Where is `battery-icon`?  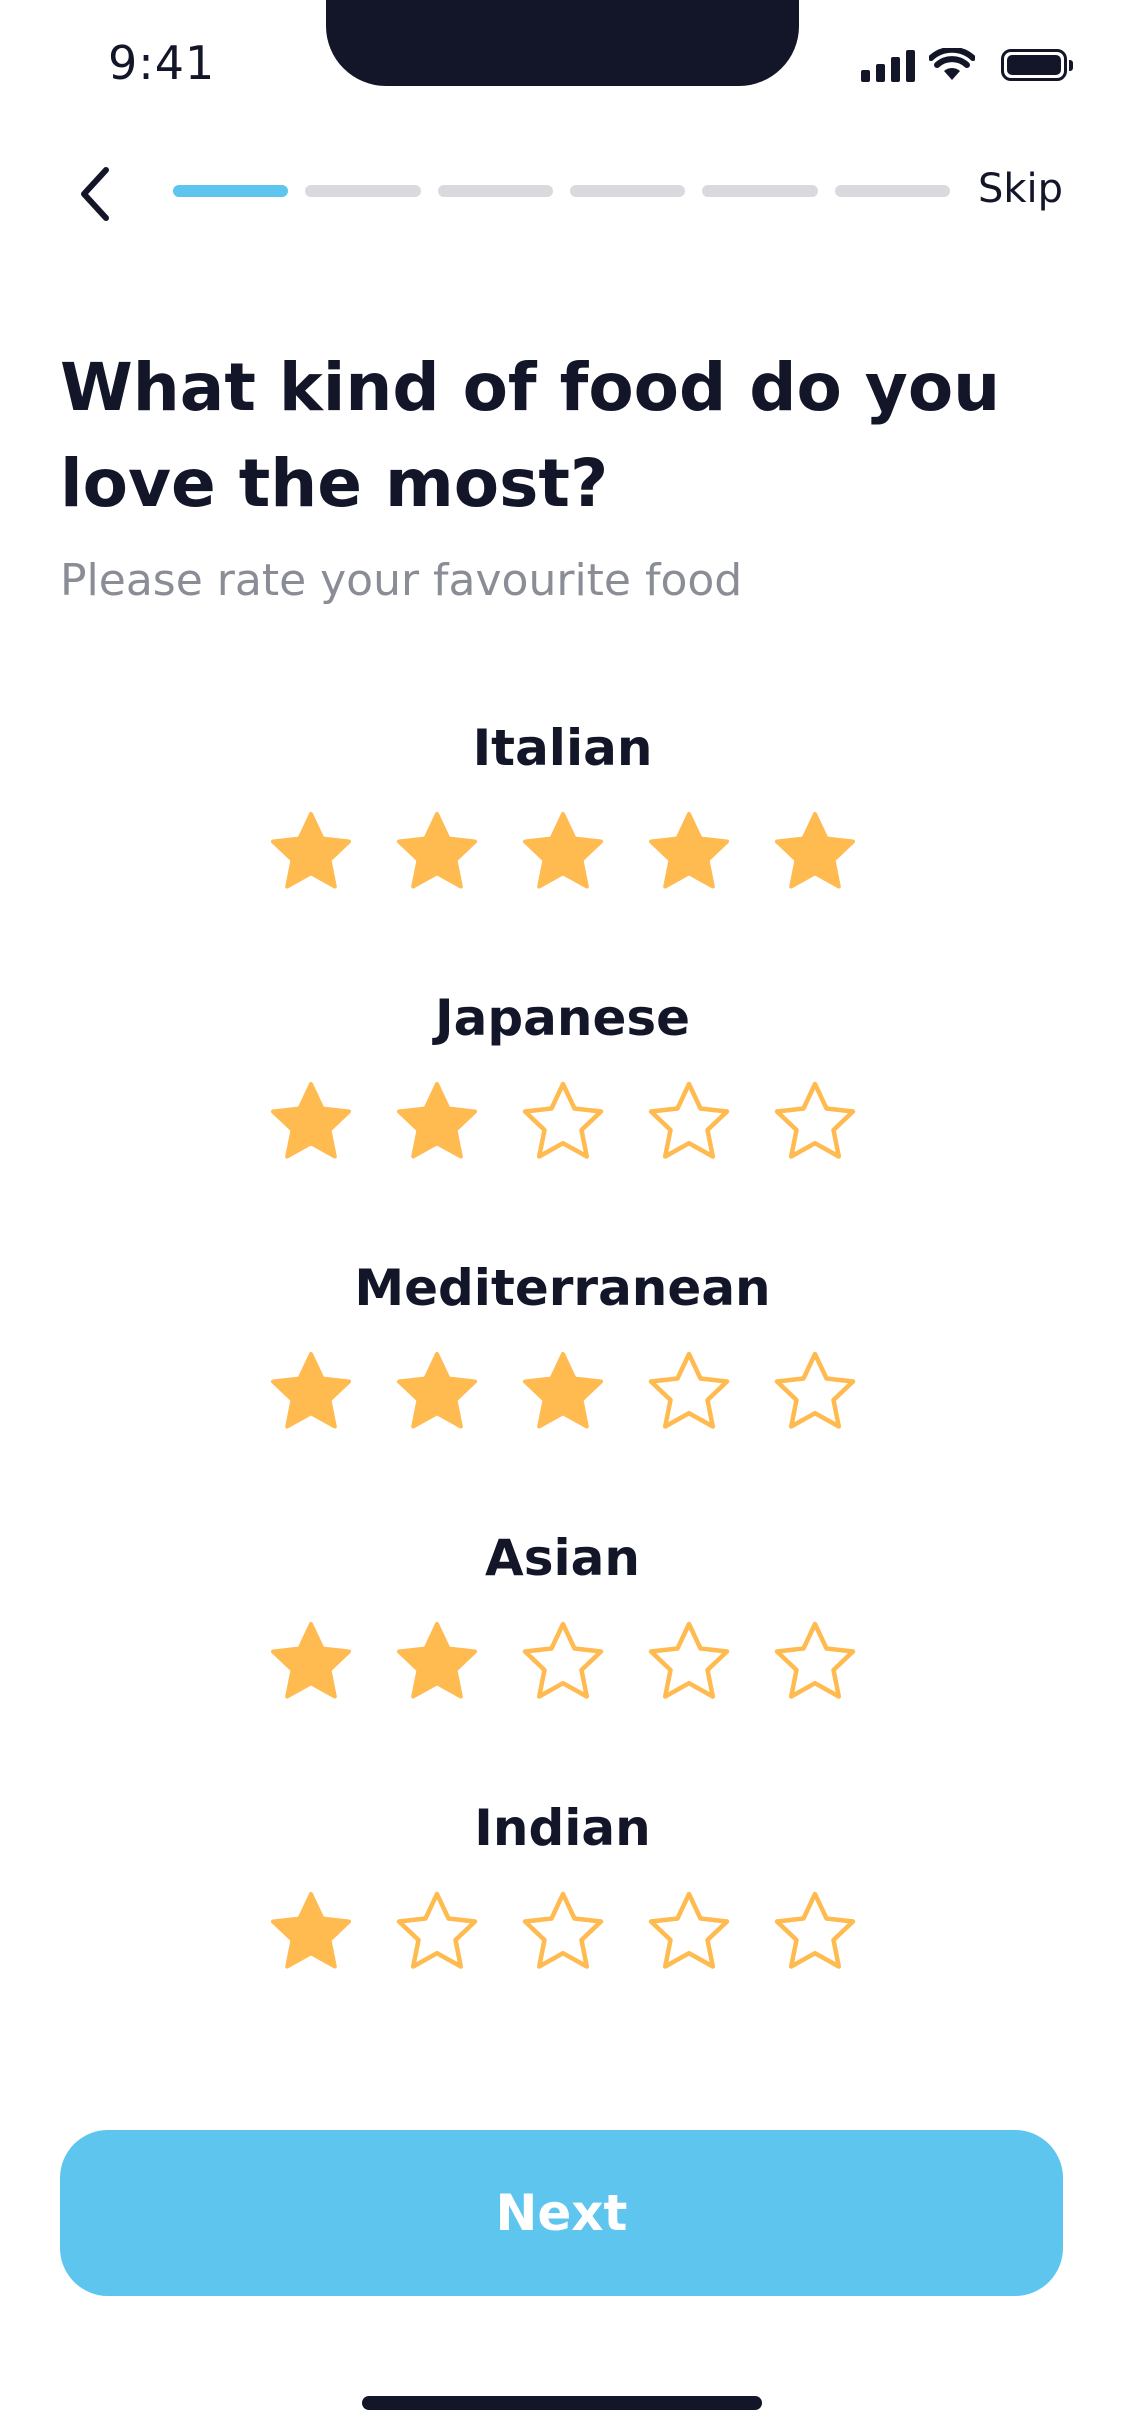 battery-icon is located at coordinates (1037, 65).